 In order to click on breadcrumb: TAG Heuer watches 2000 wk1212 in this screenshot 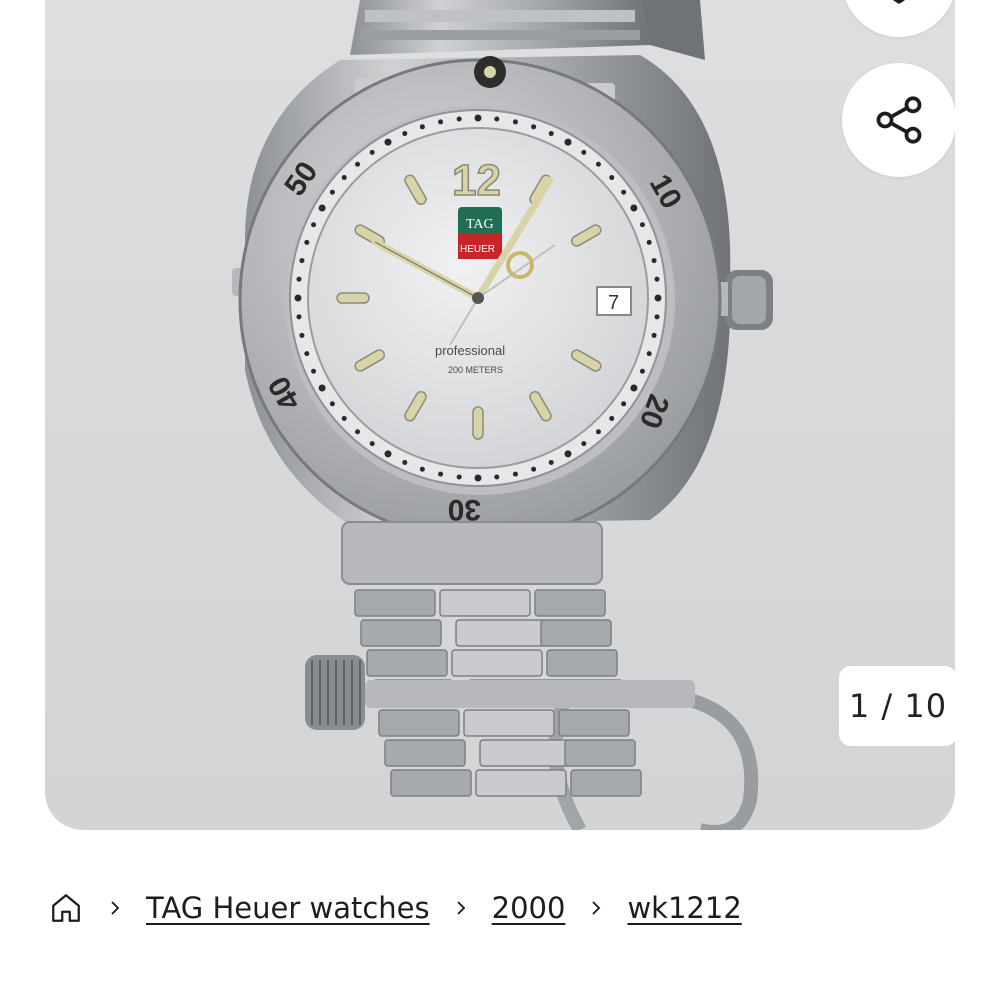, I will do `click(395, 908)`.